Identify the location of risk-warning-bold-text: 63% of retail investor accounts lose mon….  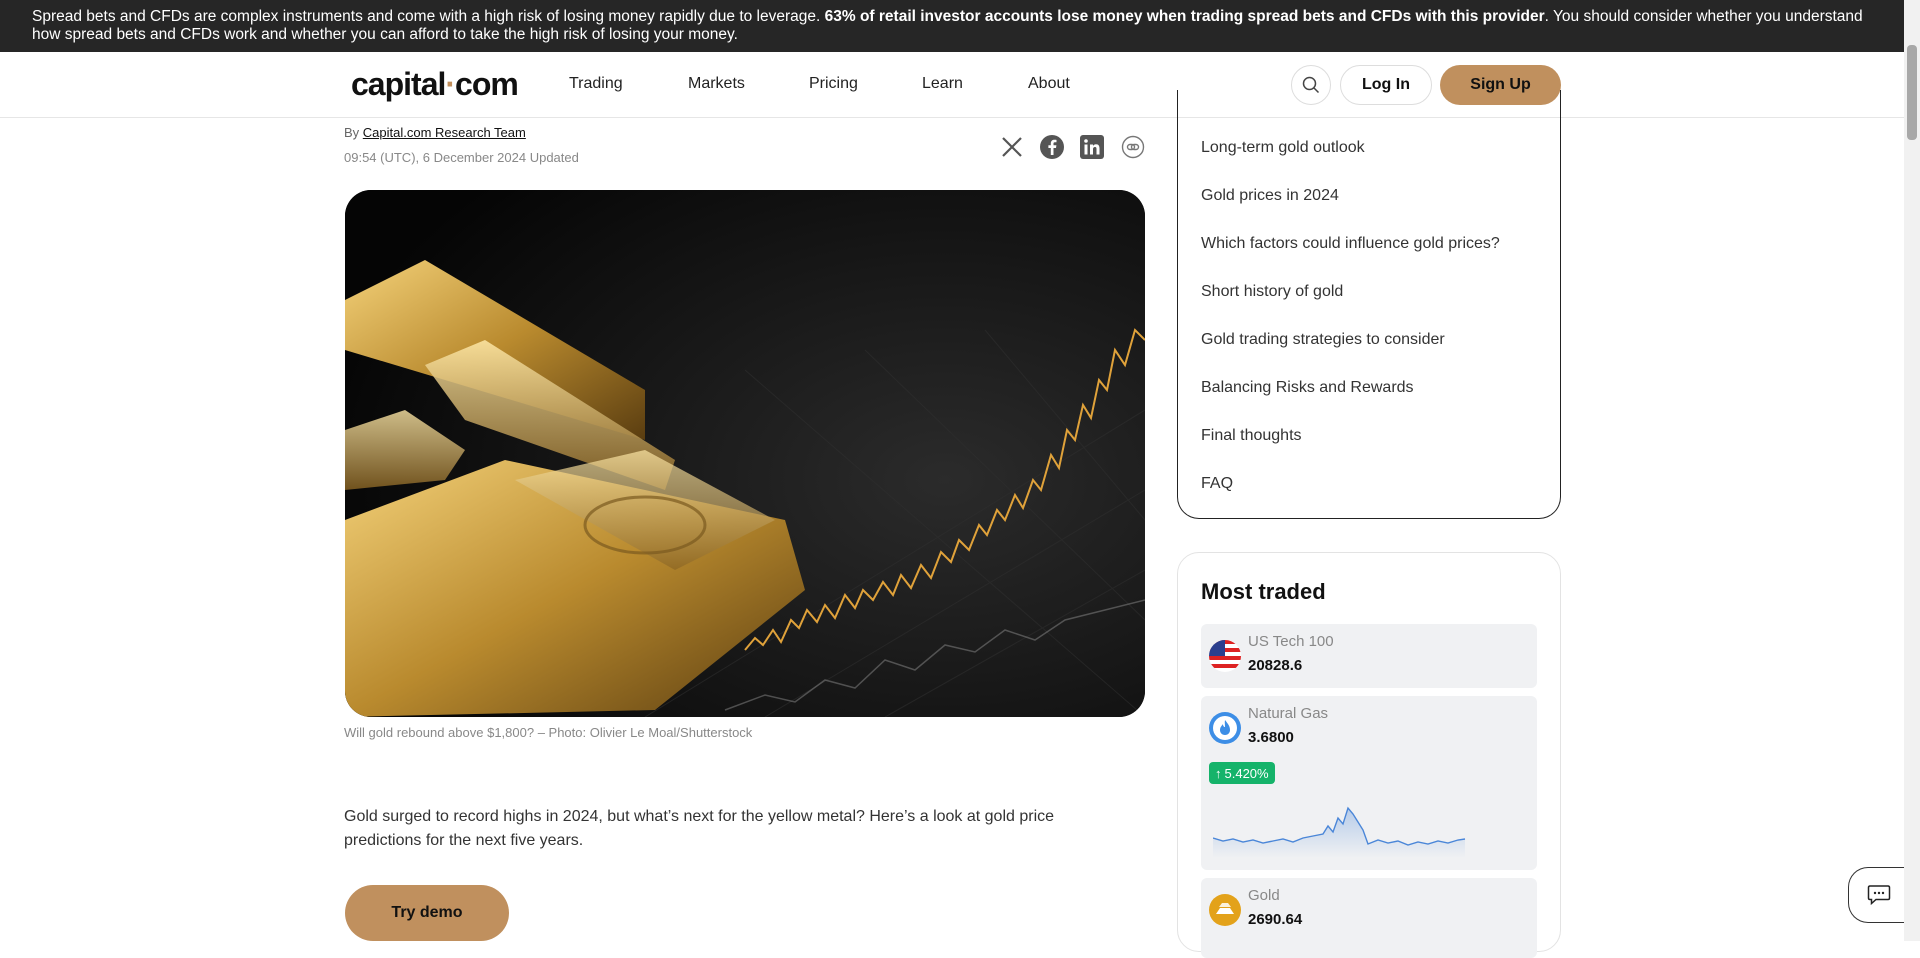
(1184, 16).